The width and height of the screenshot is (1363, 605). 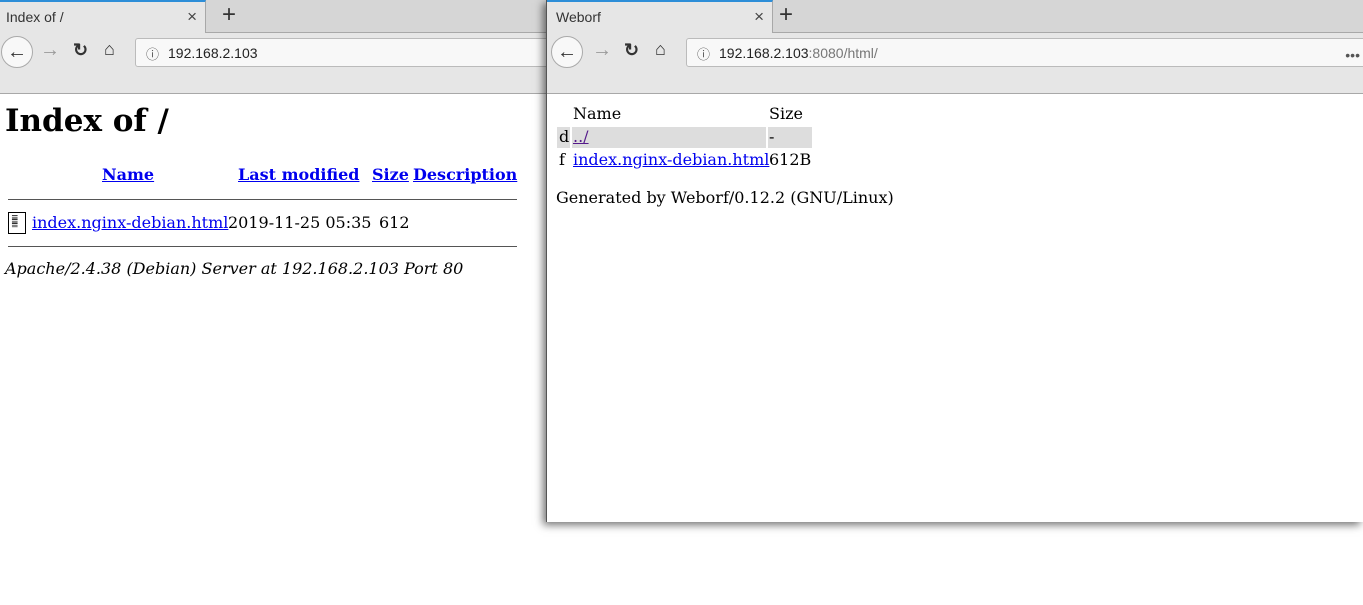 What do you see at coordinates (955, 16) in the screenshot?
I see `tab-bar: Weborf × +` at bounding box center [955, 16].